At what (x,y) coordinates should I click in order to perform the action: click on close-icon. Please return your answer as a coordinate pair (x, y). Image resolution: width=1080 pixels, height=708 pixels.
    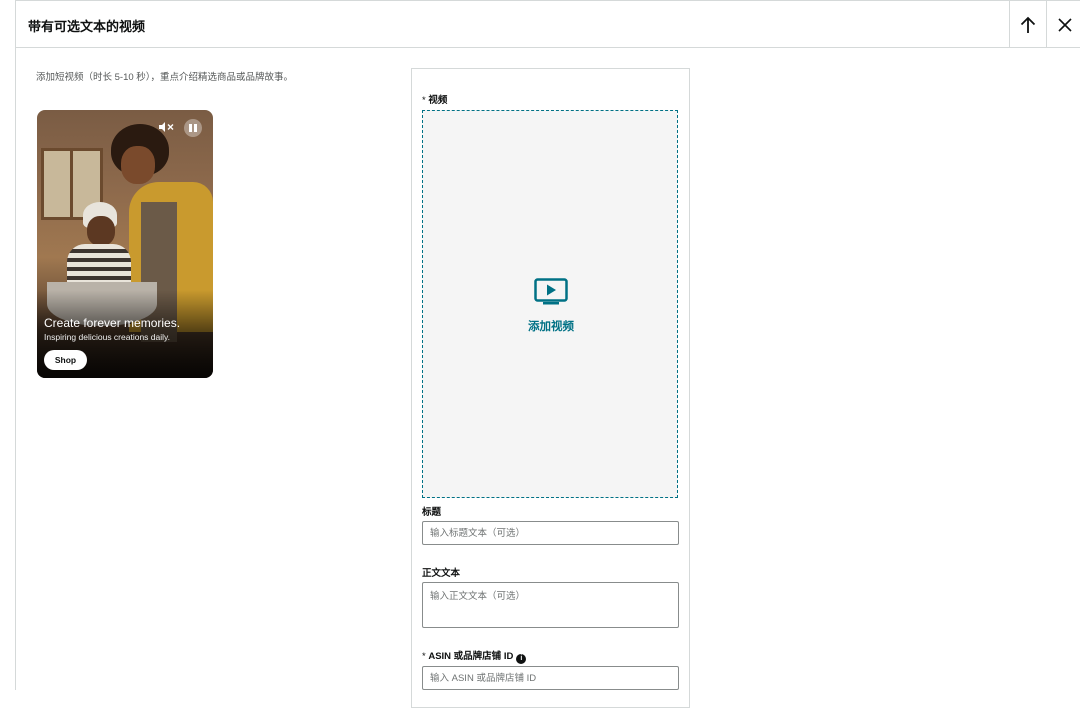
    Looking at the image, I should click on (1065, 24).